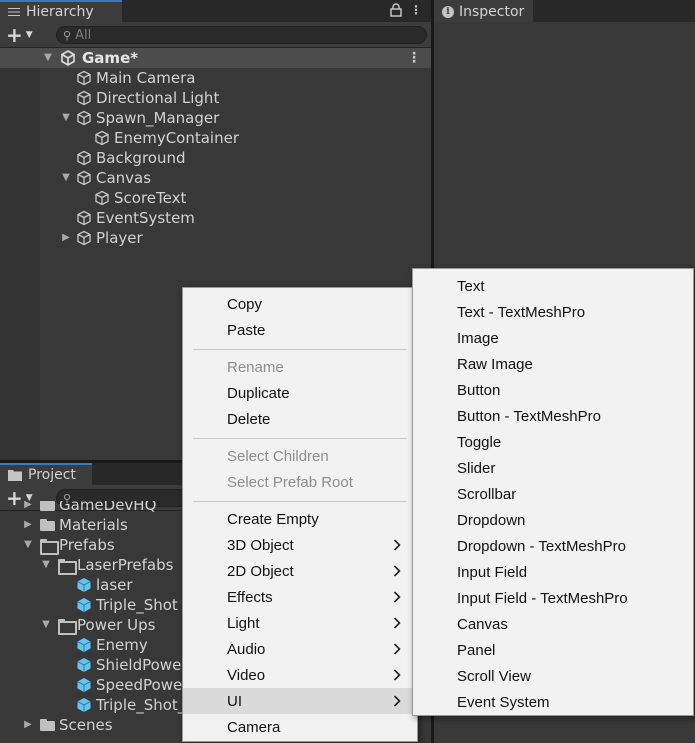 This screenshot has width=695, height=743. Describe the element at coordinates (300, 727) in the screenshot. I see `menu-item-camera: Camera` at that location.